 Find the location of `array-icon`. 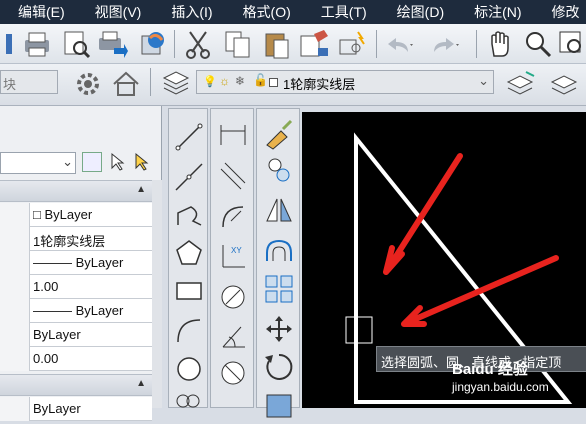

array-icon is located at coordinates (279, 289).